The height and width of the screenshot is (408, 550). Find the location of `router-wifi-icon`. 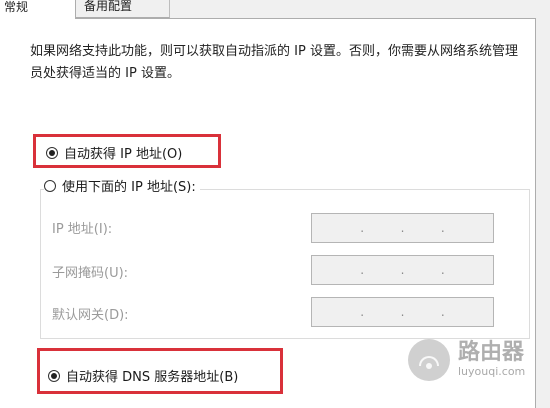

router-wifi-icon is located at coordinates (429, 360).